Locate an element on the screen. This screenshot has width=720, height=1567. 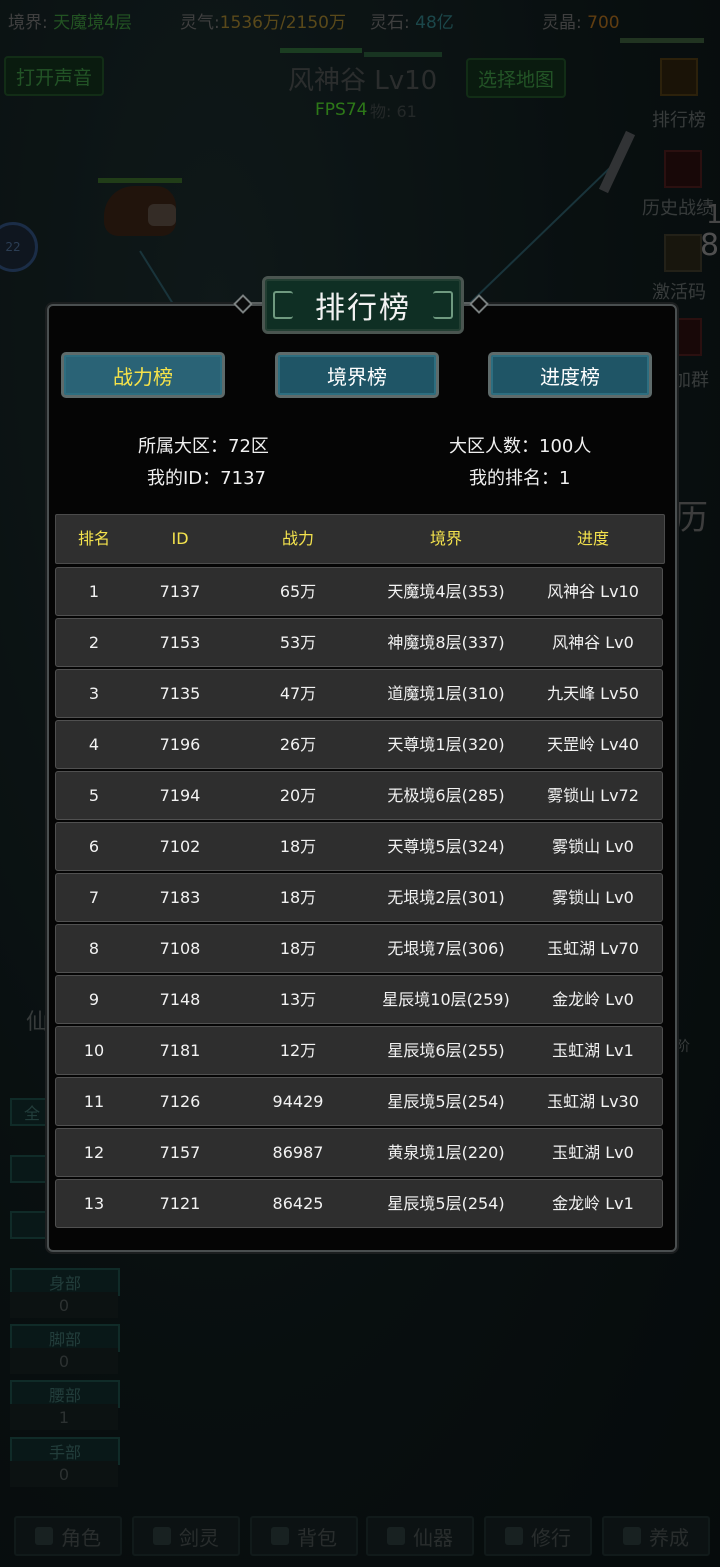
table-row: 5 7194 20万 无极境6层(285) 雾锁山 Lv72 is located at coordinates (359, 795).